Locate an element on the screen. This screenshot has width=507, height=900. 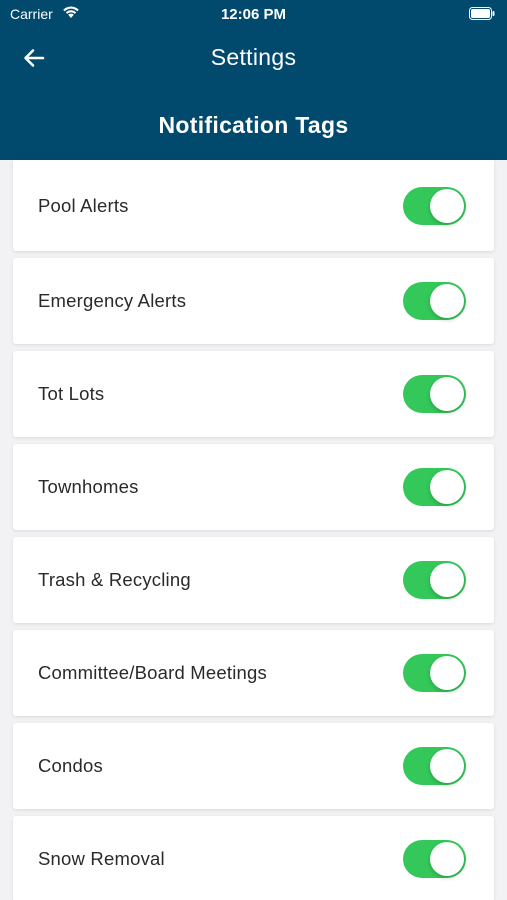
status-bar: Carrier 12:06 PM is located at coordinates (253, 14).